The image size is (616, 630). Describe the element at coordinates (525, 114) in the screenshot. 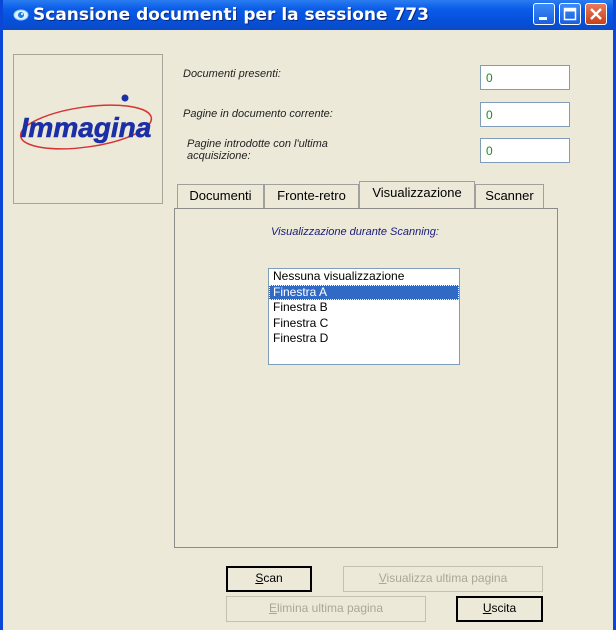

I see `pages-current-field: 0` at that location.